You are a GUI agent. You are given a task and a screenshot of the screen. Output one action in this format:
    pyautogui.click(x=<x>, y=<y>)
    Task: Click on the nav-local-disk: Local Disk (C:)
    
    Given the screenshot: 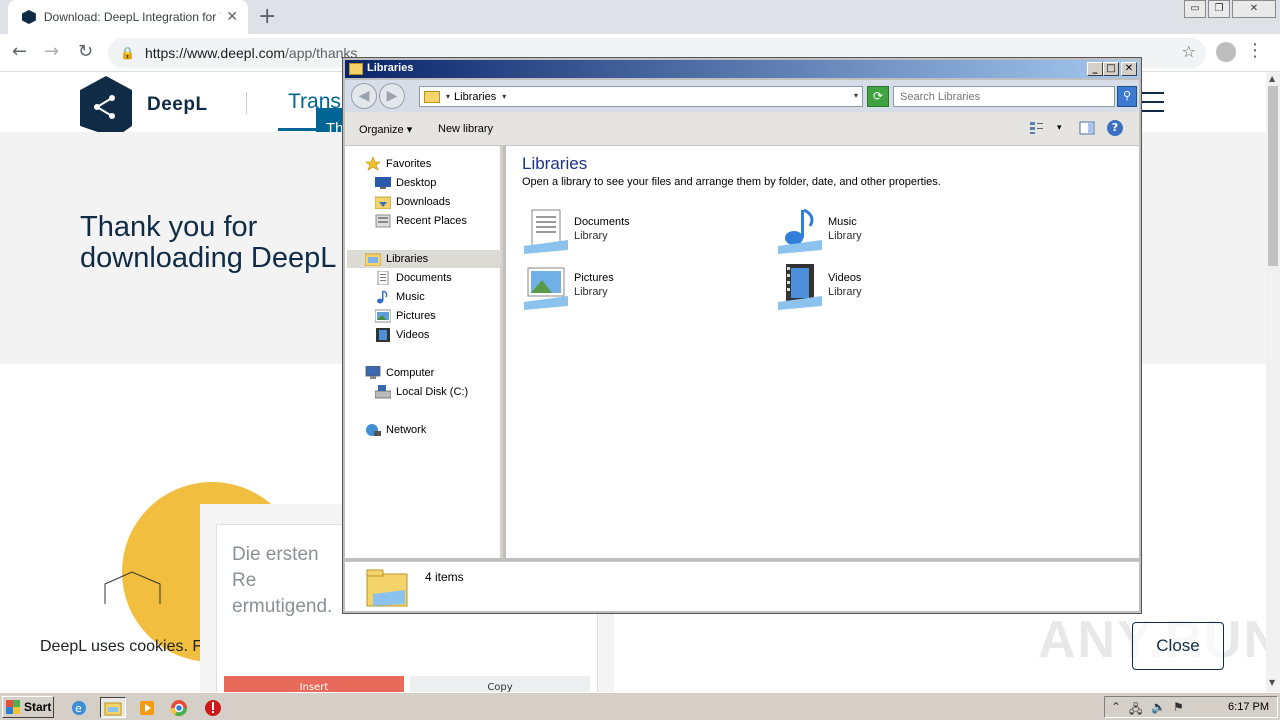 What is the action you would take?
    pyautogui.click(x=421, y=392)
    